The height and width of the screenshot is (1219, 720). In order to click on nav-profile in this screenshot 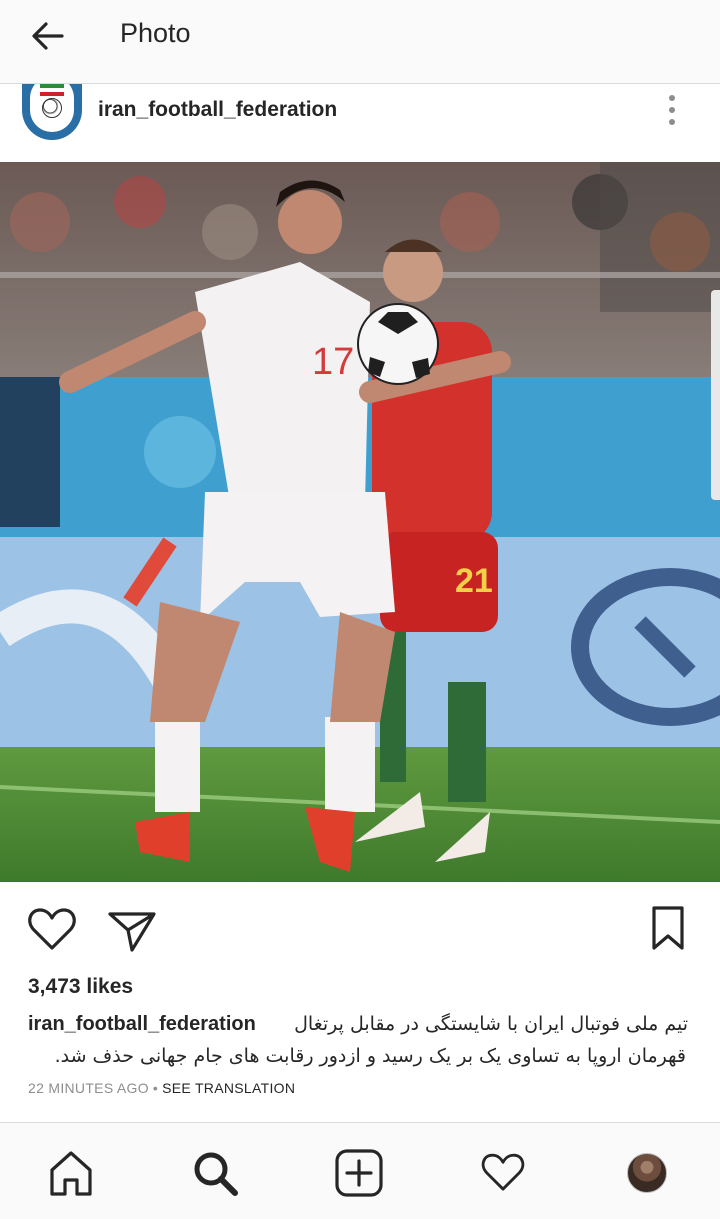, I will do `click(647, 1173)`.